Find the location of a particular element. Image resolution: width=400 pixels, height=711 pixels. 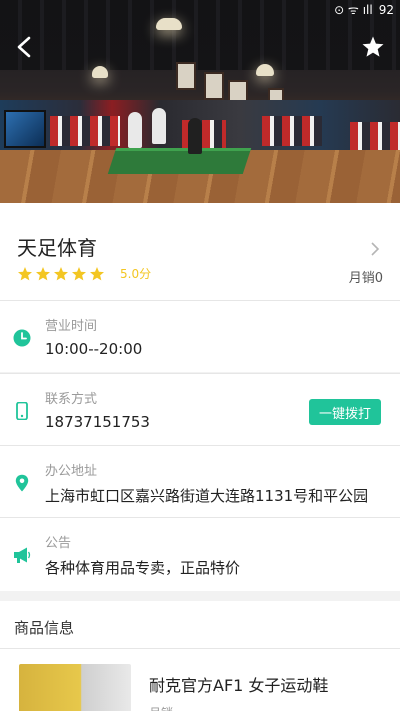

product-item: 耐克官方AF1 女子运动鞋 月销 is located at coordinates (200, 680).